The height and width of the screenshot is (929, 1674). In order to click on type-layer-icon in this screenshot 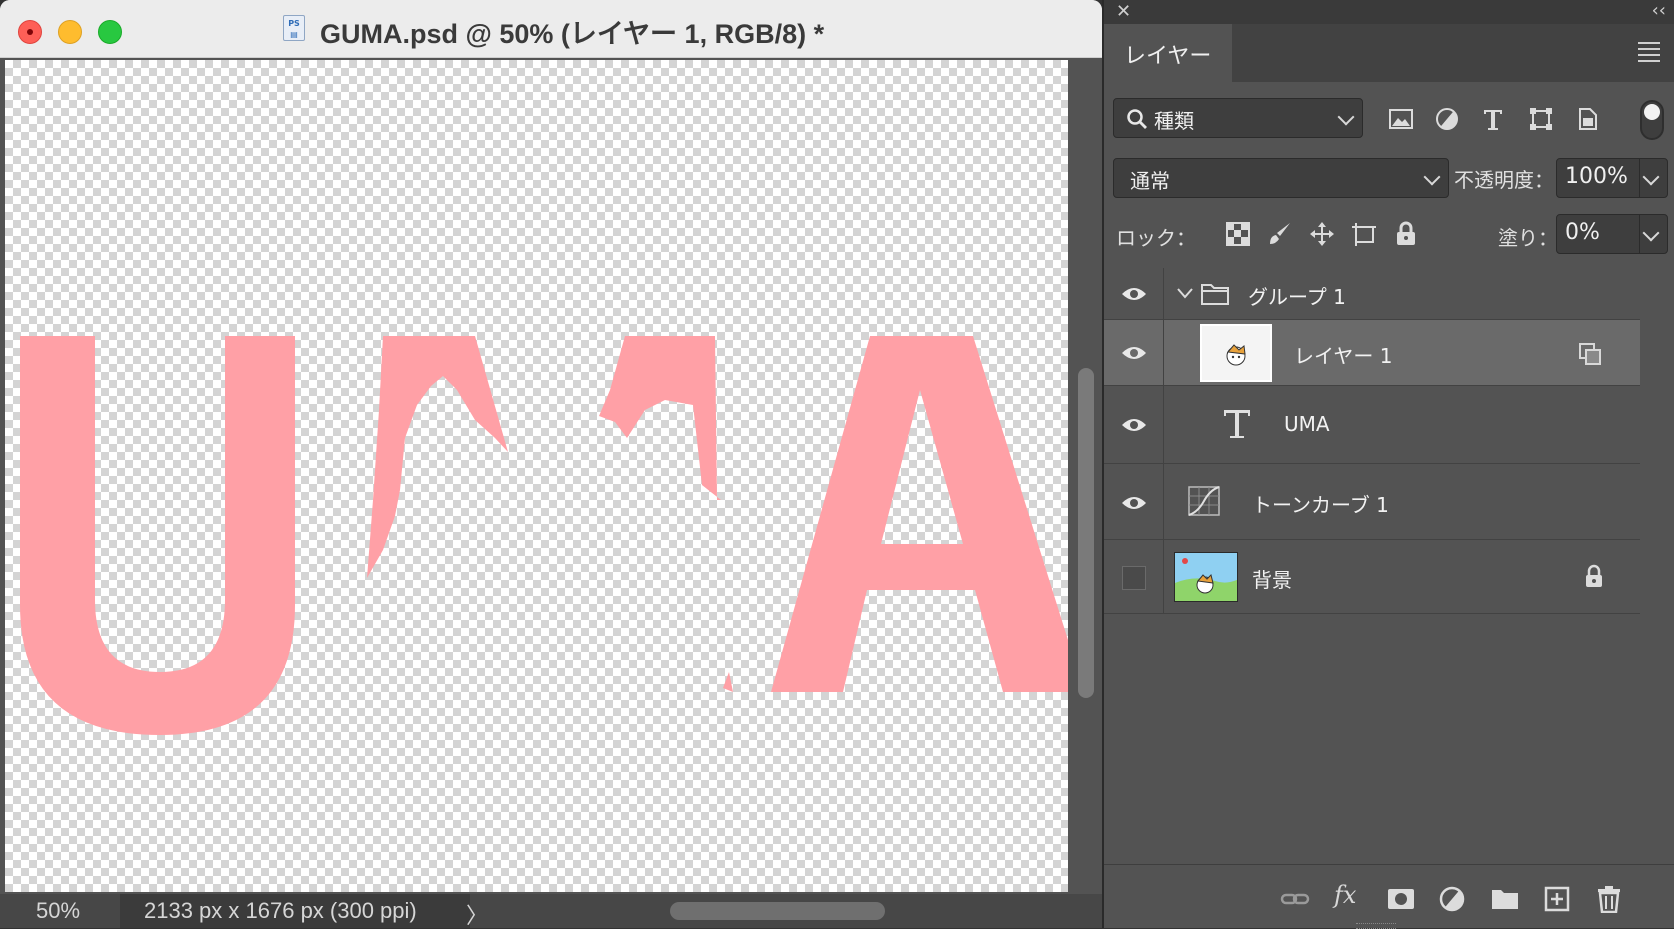, I will do `click(1237, 424)`.